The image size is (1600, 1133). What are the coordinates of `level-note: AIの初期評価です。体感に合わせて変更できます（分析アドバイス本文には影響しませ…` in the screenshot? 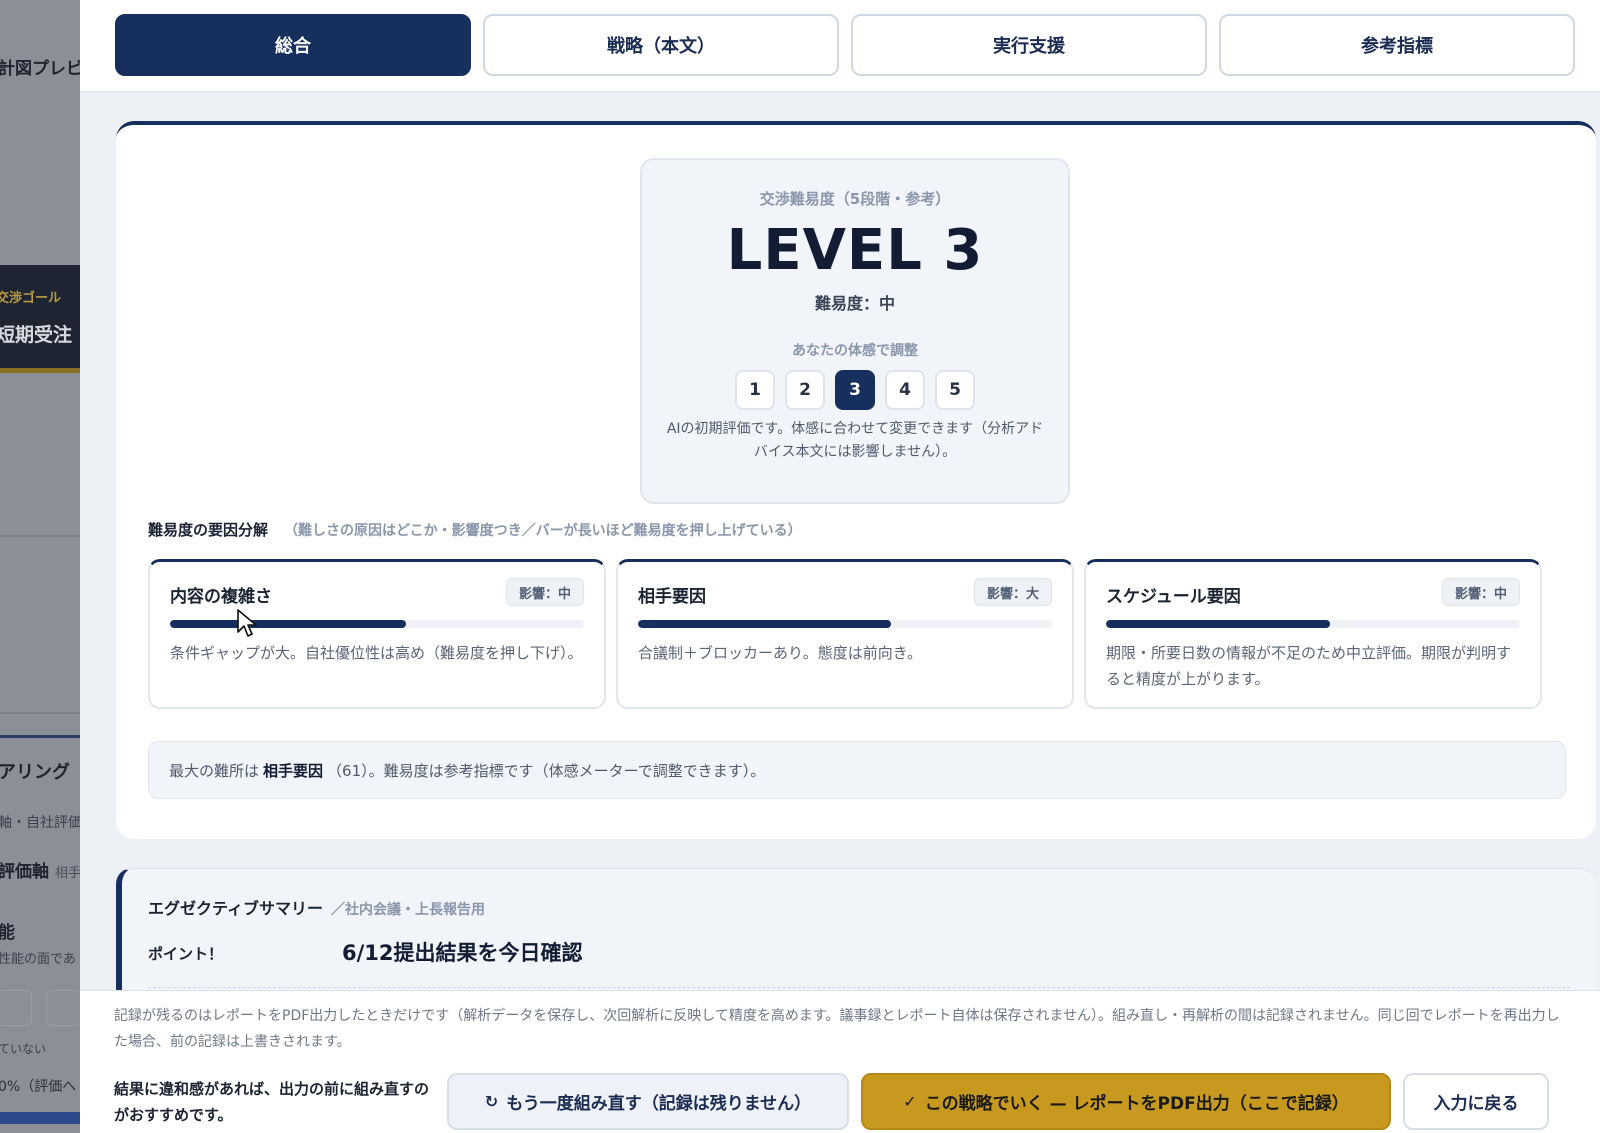 It's located at (855, 440).